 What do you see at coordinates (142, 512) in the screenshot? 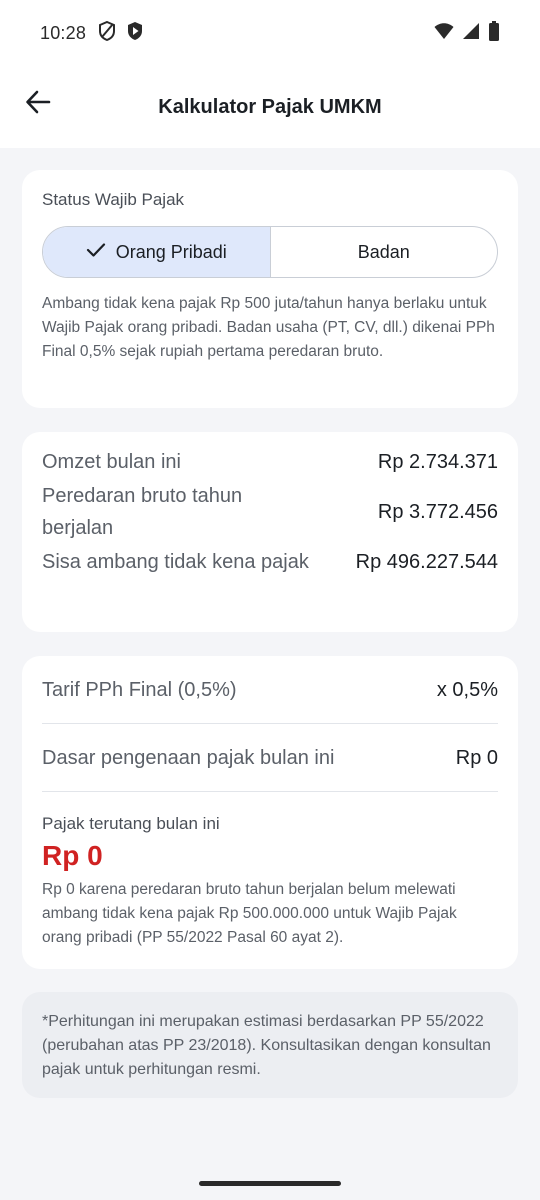
I see `summary-label: Peredaran bruto tahun berjalan` at bounding box center [142, 512].